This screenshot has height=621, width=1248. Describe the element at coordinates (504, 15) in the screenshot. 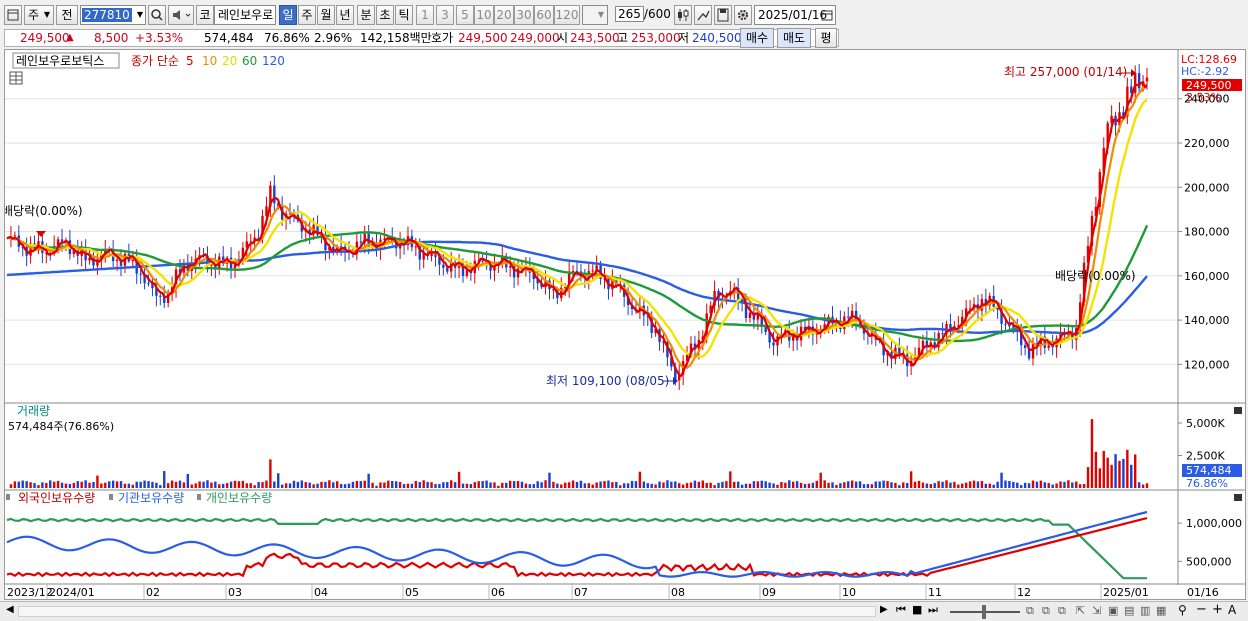

I see `num-tab-20: 20` at that location.